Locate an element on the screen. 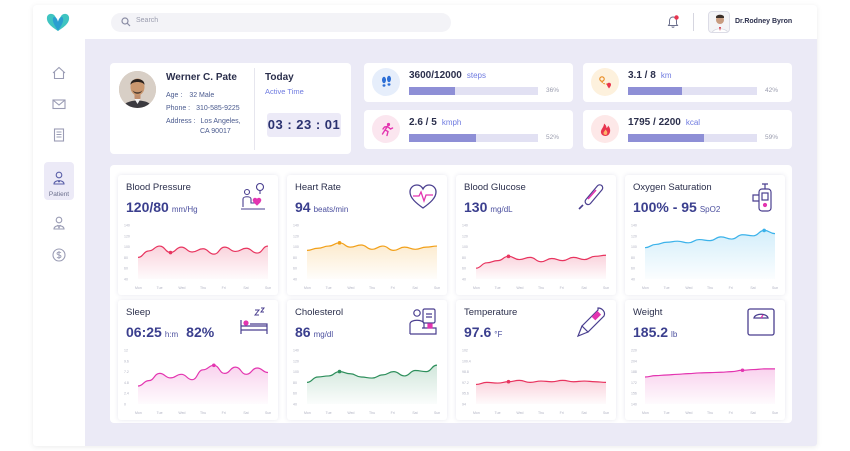 The height and width of the screenshot is (451, 850). y-tick-label: 95.6 is located at coordinates (465, 394).